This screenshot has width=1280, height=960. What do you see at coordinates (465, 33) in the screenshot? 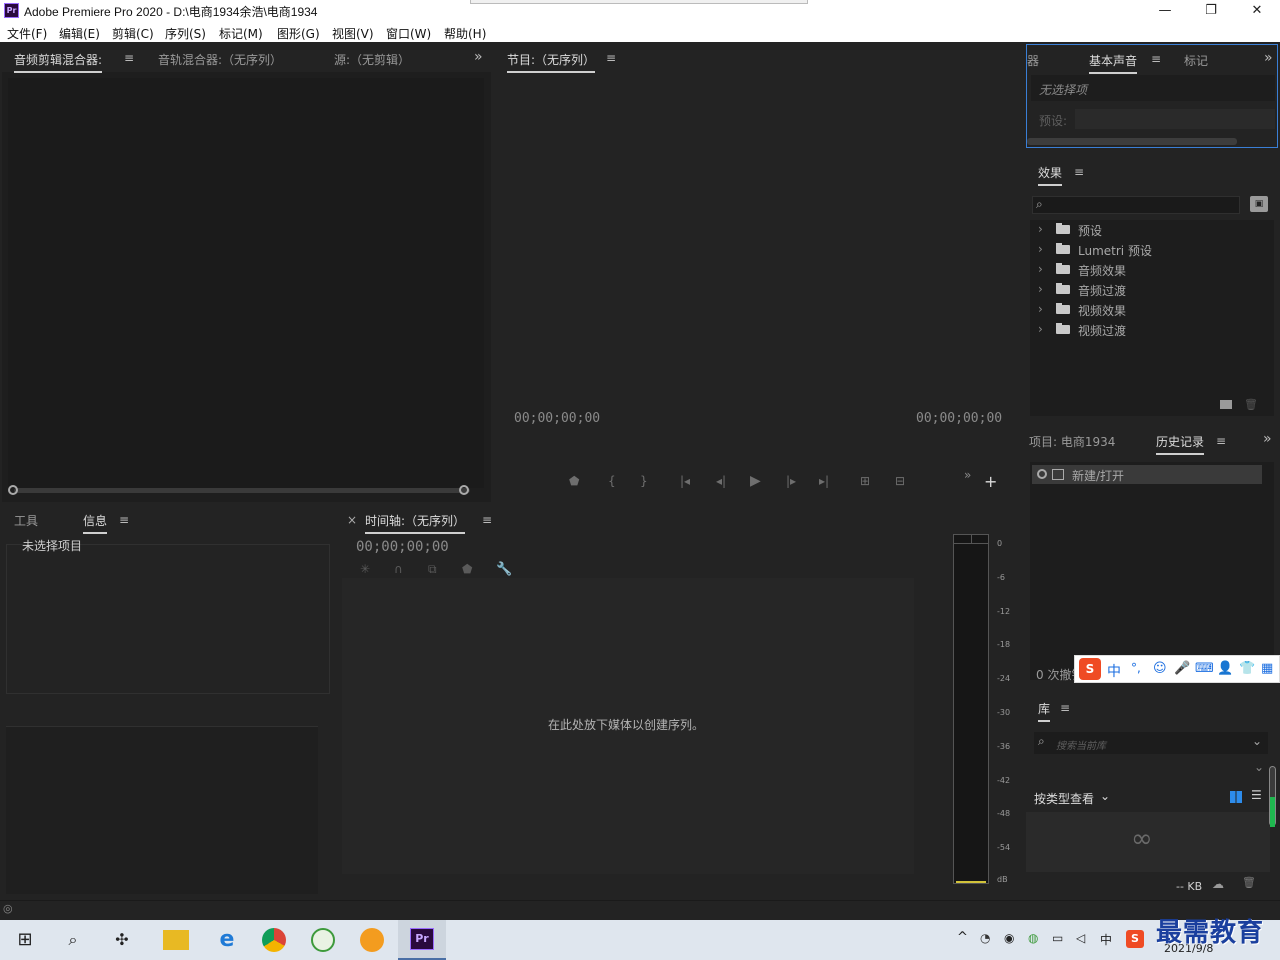
I see `menu-help: 帮助(H)` at bounding box center [465, 33].